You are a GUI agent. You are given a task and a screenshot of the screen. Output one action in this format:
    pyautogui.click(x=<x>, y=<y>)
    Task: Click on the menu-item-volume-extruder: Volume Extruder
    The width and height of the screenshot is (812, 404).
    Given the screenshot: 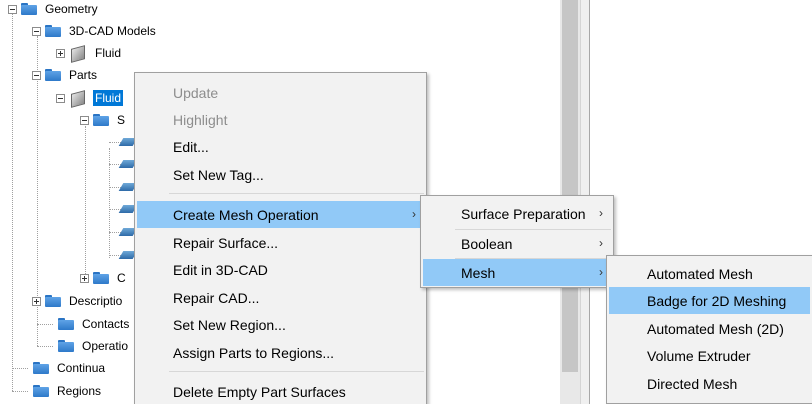 What is the action you would take?
    pyautogui.click(x=709, y=355)
    